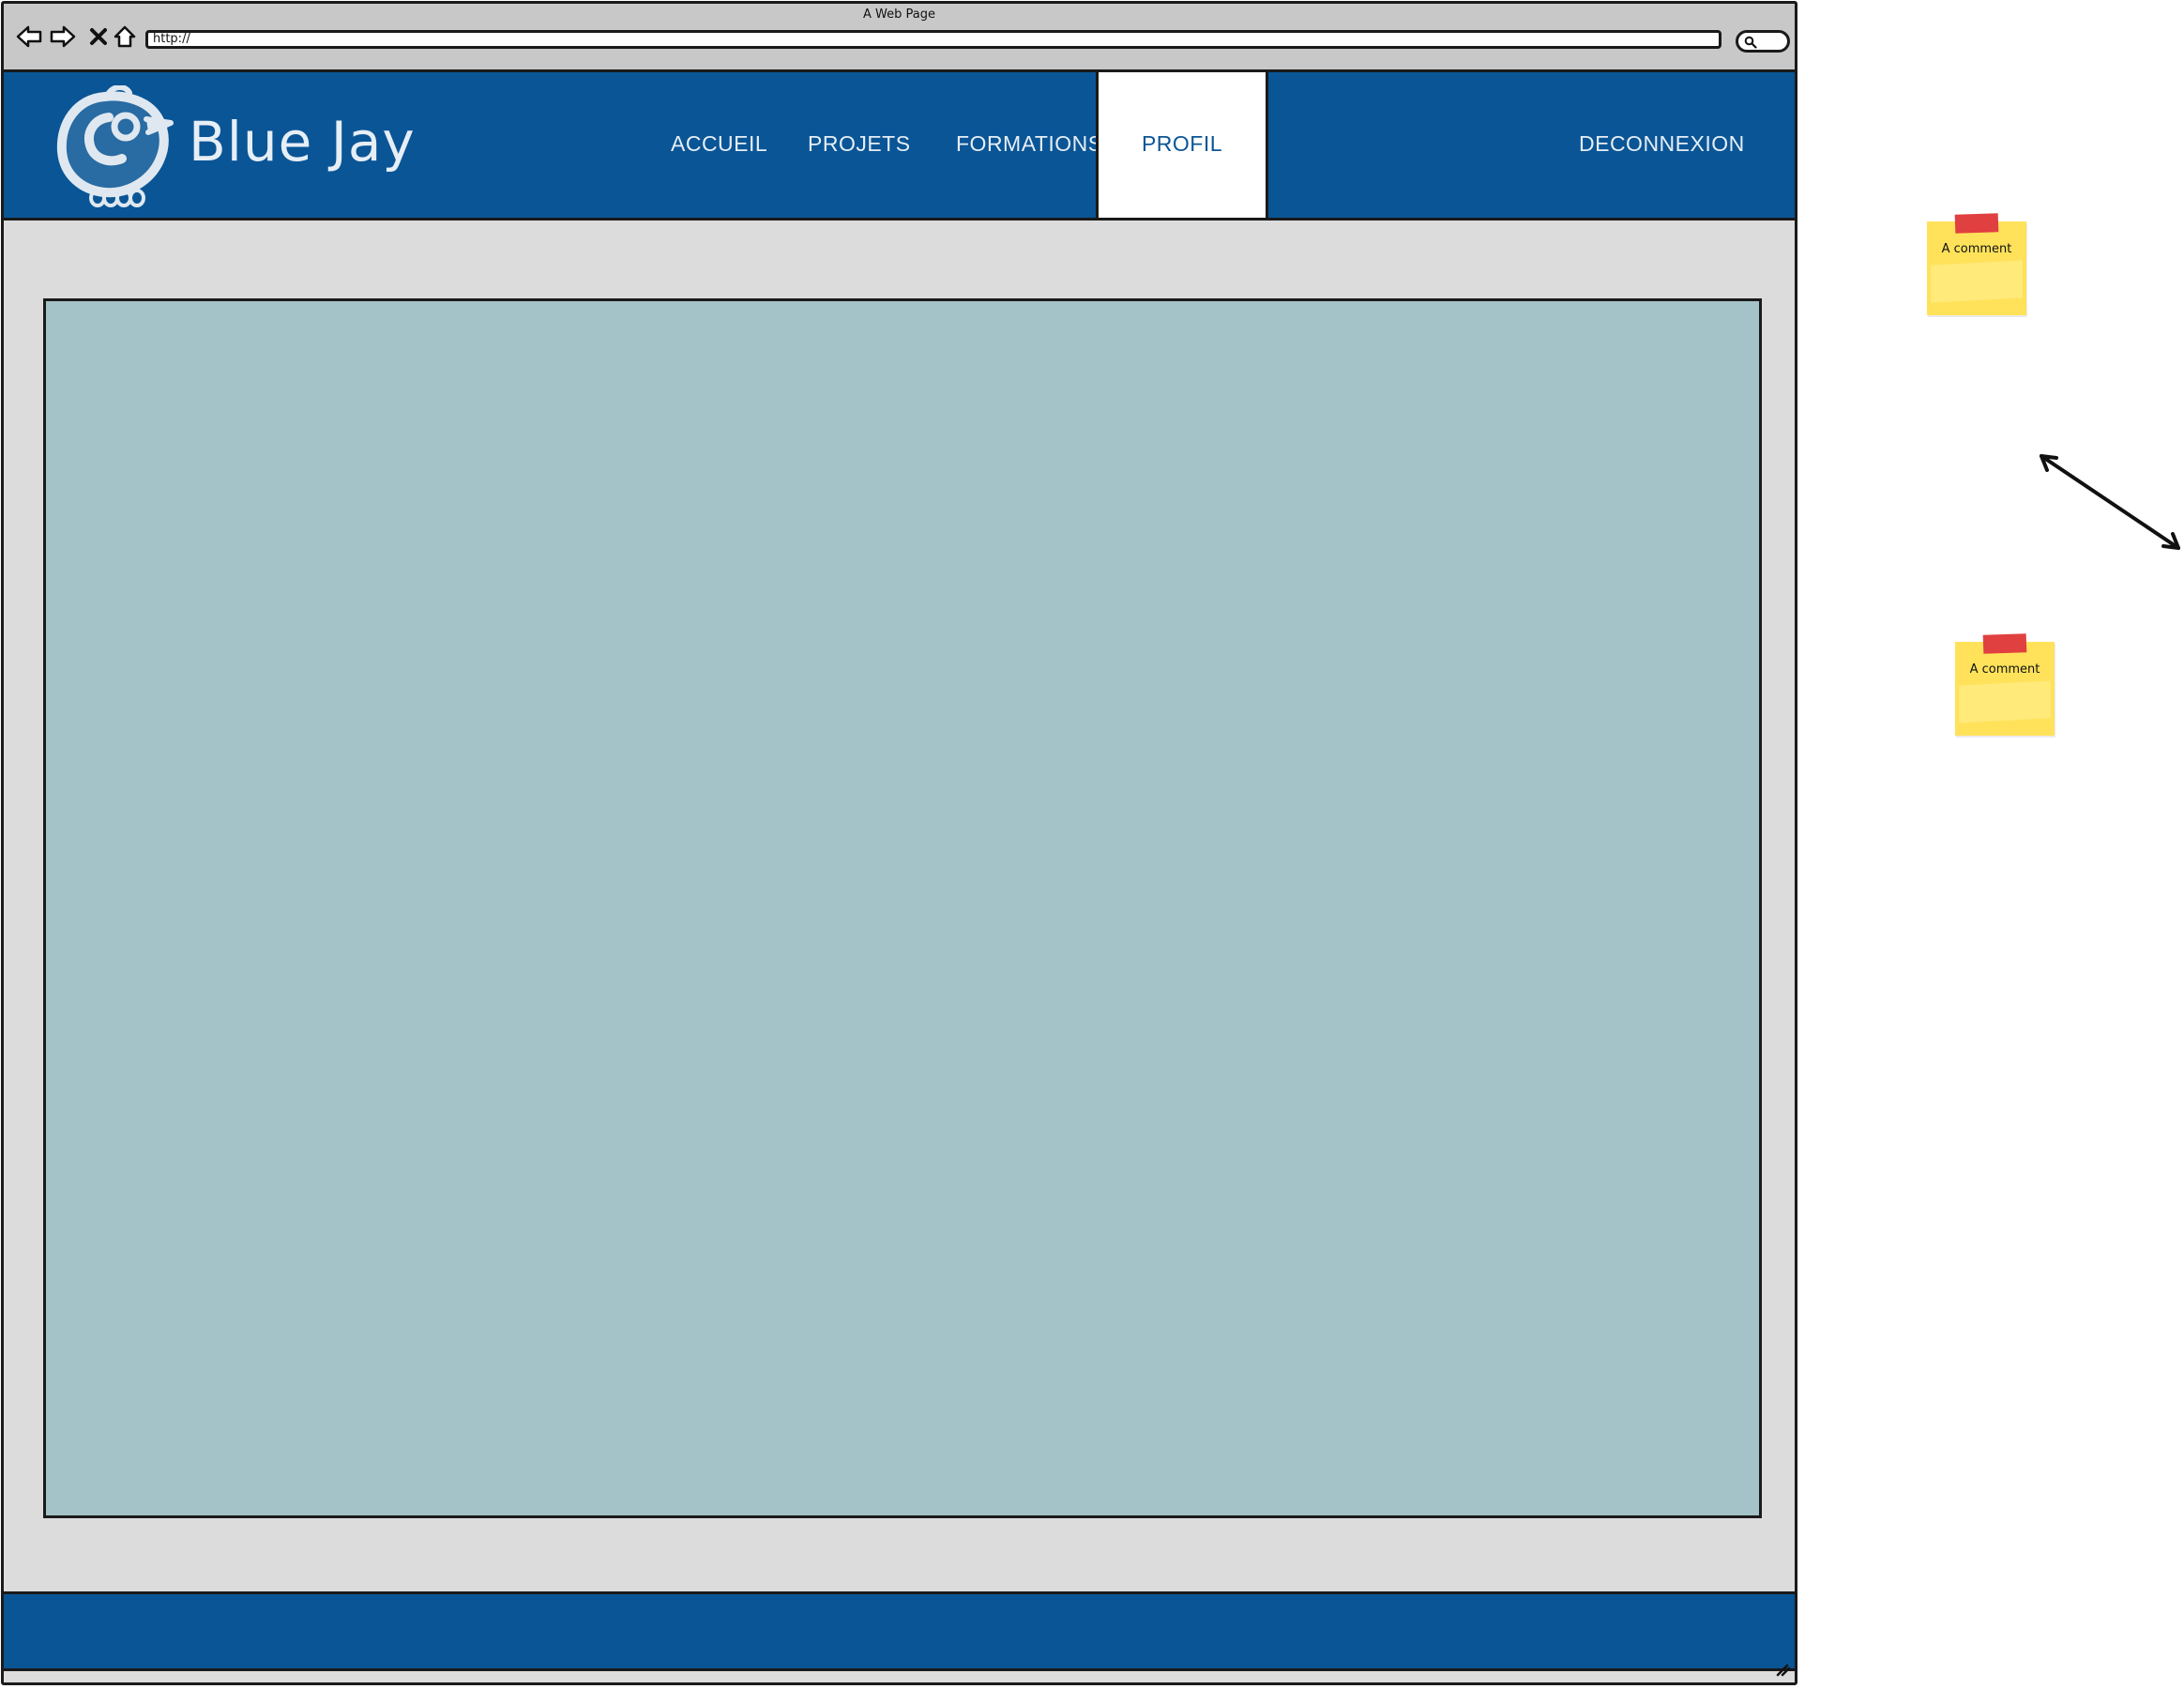  Describe the element at coordinates (859, 144) in the screenshot. I see `nav-projets: PROJETS` at that location.